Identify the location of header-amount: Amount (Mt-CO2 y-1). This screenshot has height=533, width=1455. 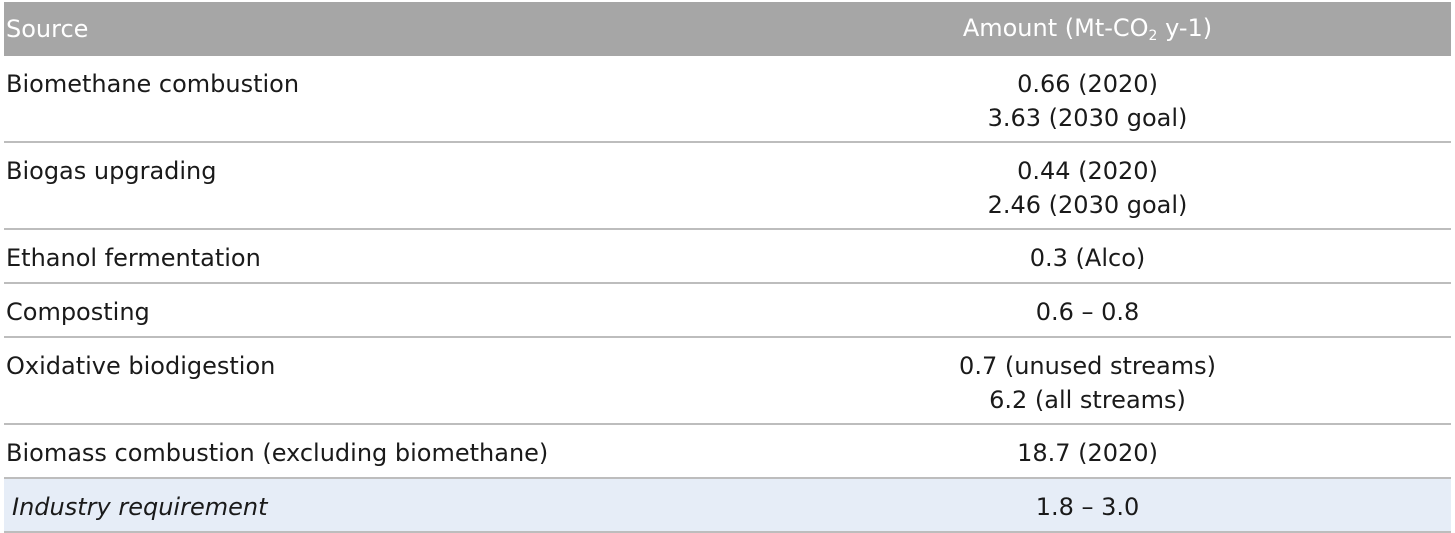
(1087, 29).